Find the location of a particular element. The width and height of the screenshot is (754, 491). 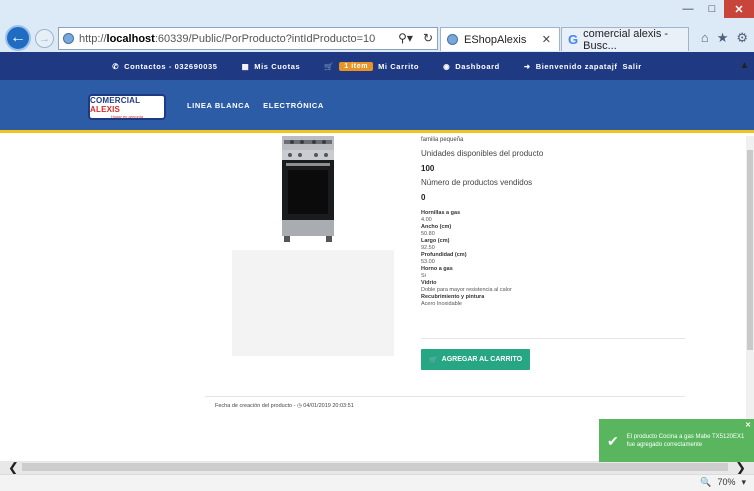

creation-date-value: 04/01/2019 20:03:51 is located at coordinates (328, 406).